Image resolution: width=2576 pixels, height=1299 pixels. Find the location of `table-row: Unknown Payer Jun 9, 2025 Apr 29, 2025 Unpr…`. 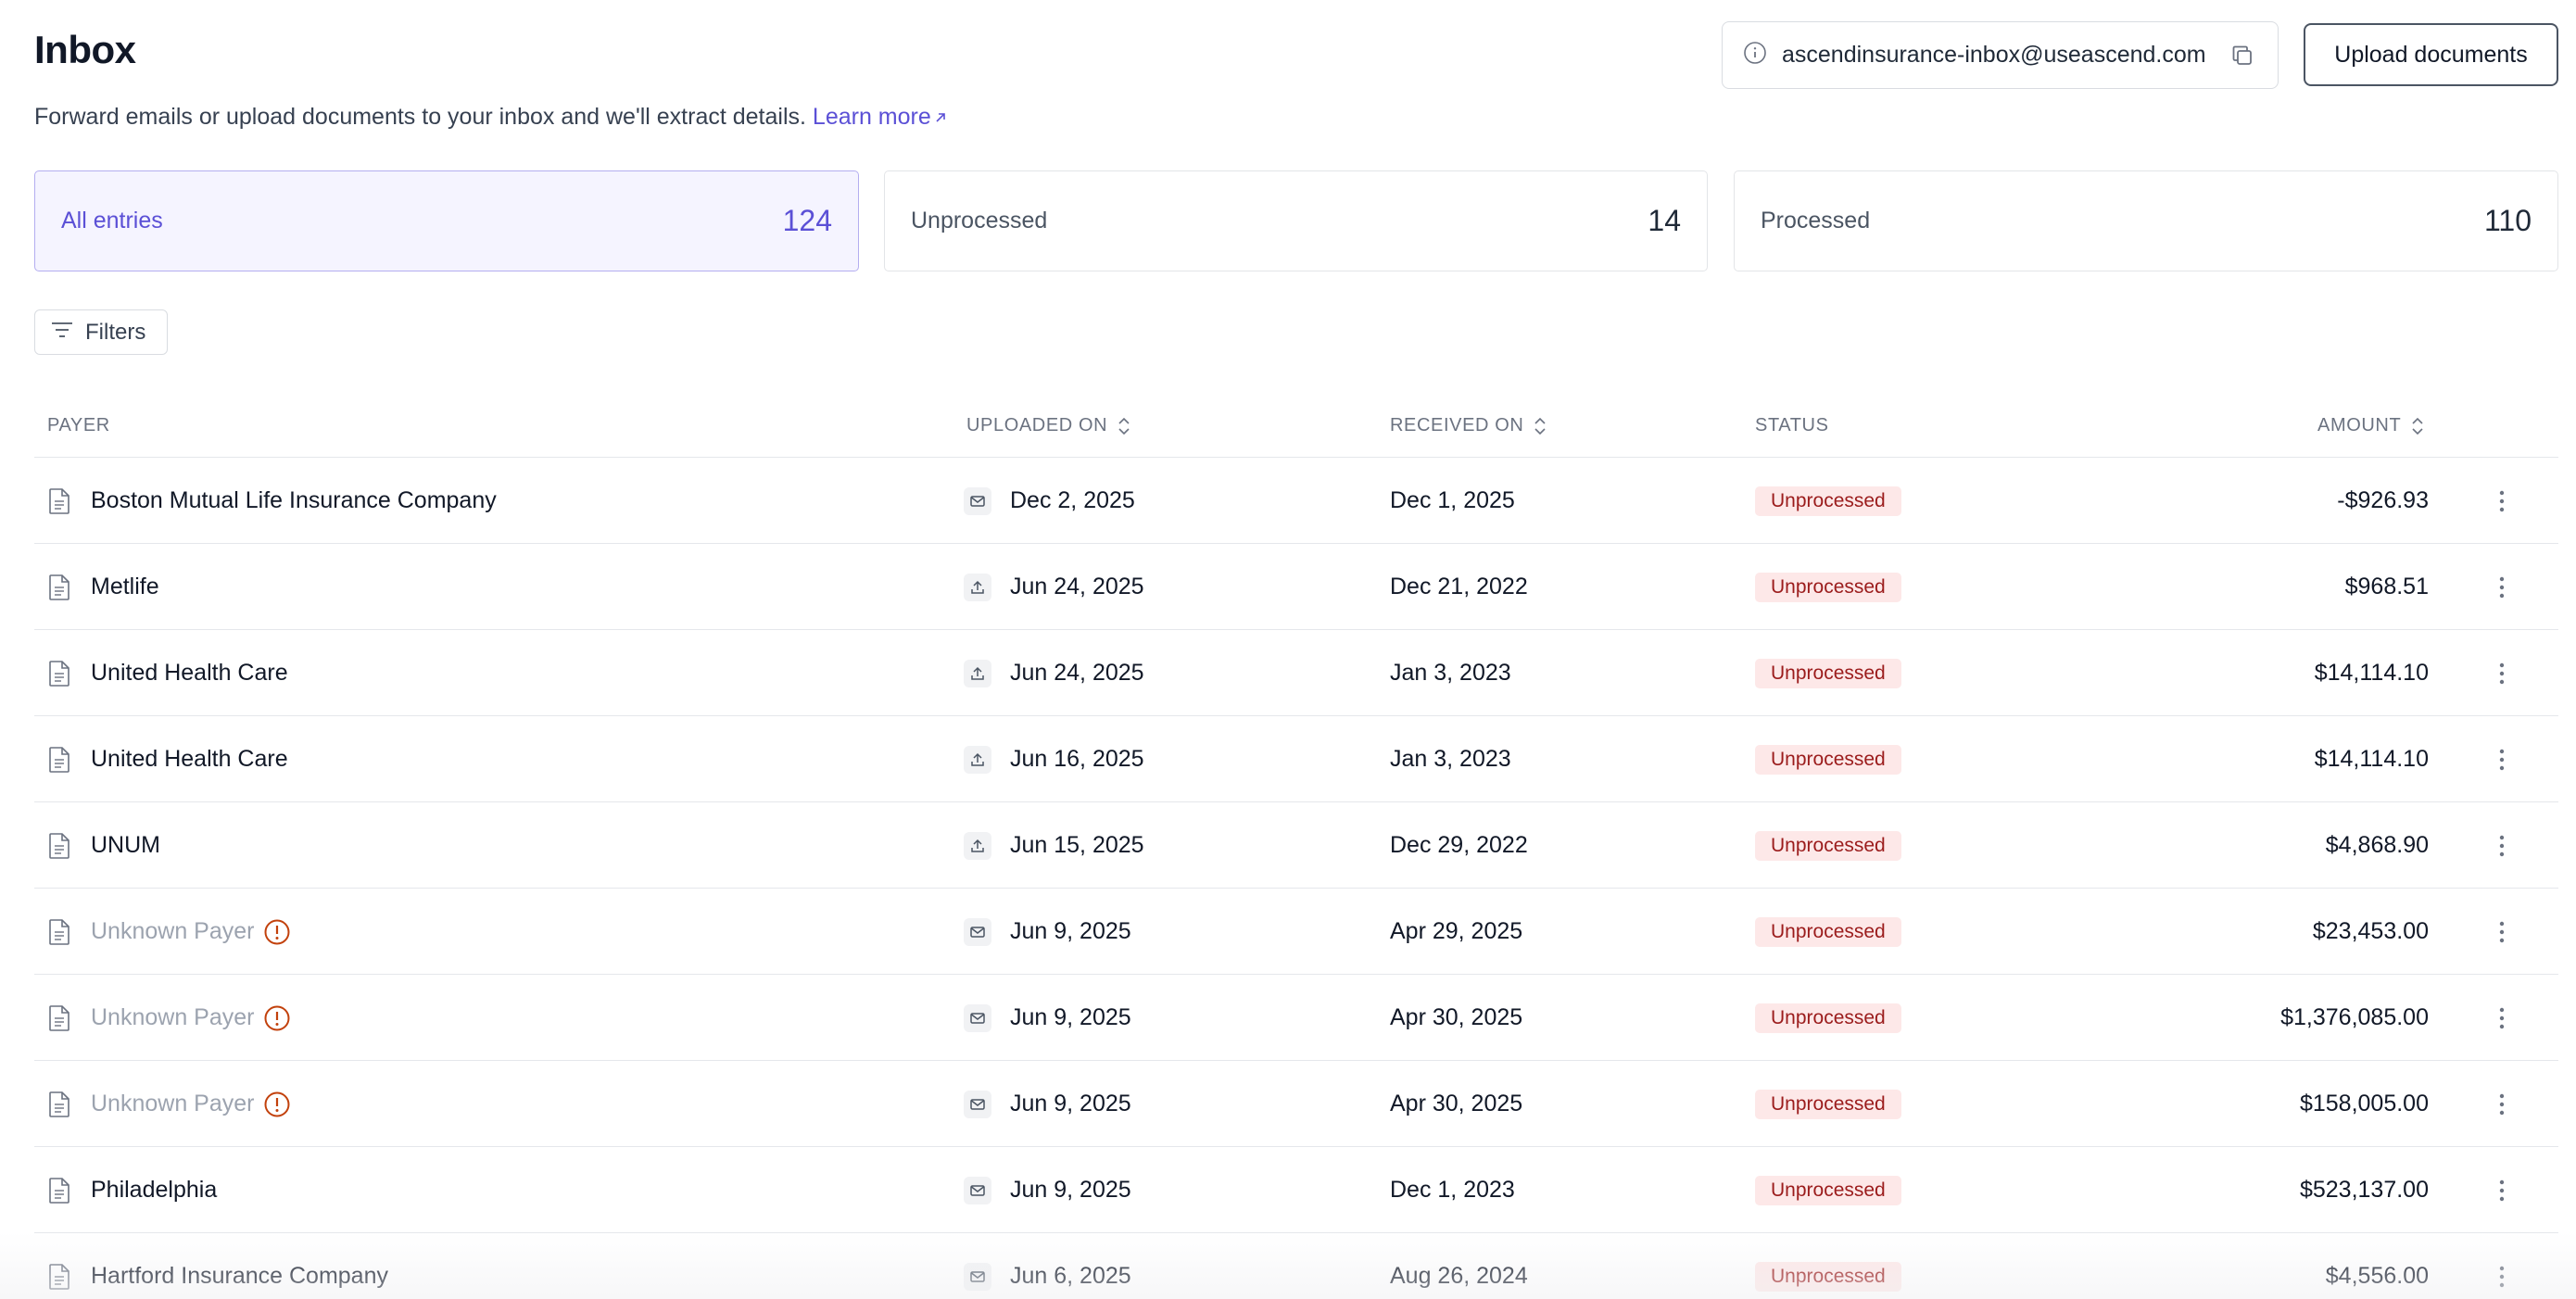

table-row: Unknown Payer Jun 9, 2025 Apr 29, 2025 Unpr… is located at coordinates (1296, 932).